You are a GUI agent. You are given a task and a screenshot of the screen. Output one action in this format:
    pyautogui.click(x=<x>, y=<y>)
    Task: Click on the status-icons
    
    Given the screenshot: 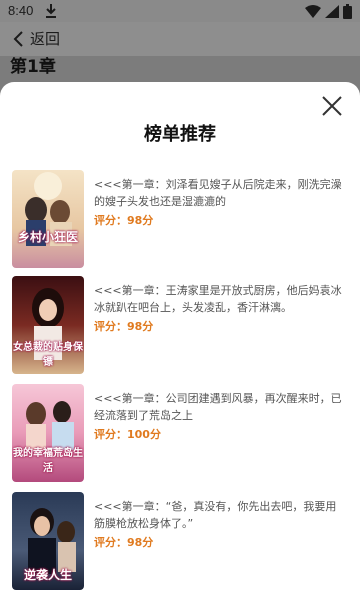 What is the action you would take?
    pyautogui.click(x=328, y=11)
    